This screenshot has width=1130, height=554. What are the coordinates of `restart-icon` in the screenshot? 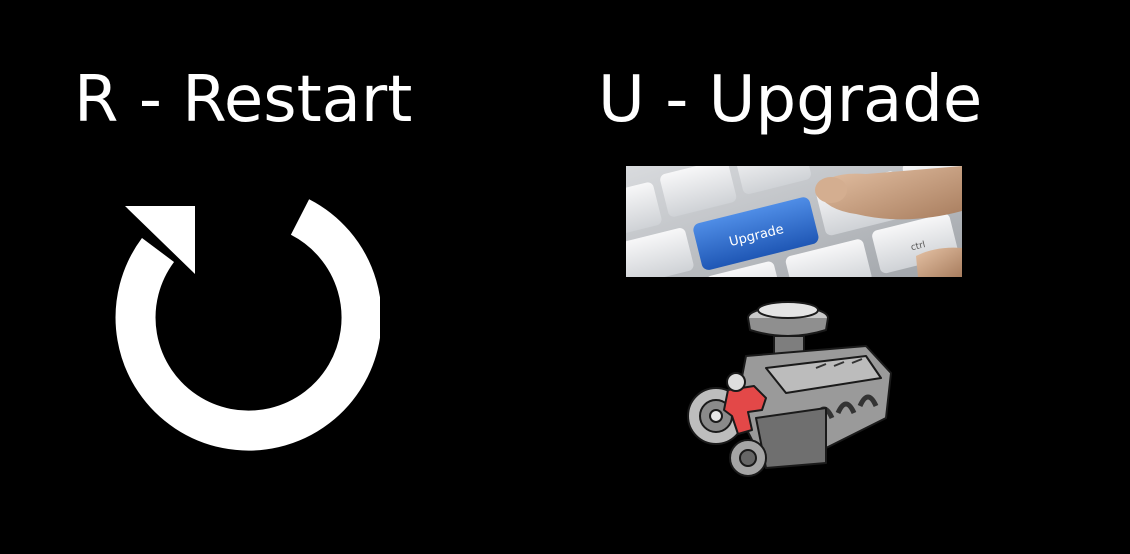 It's located at (247, 325).